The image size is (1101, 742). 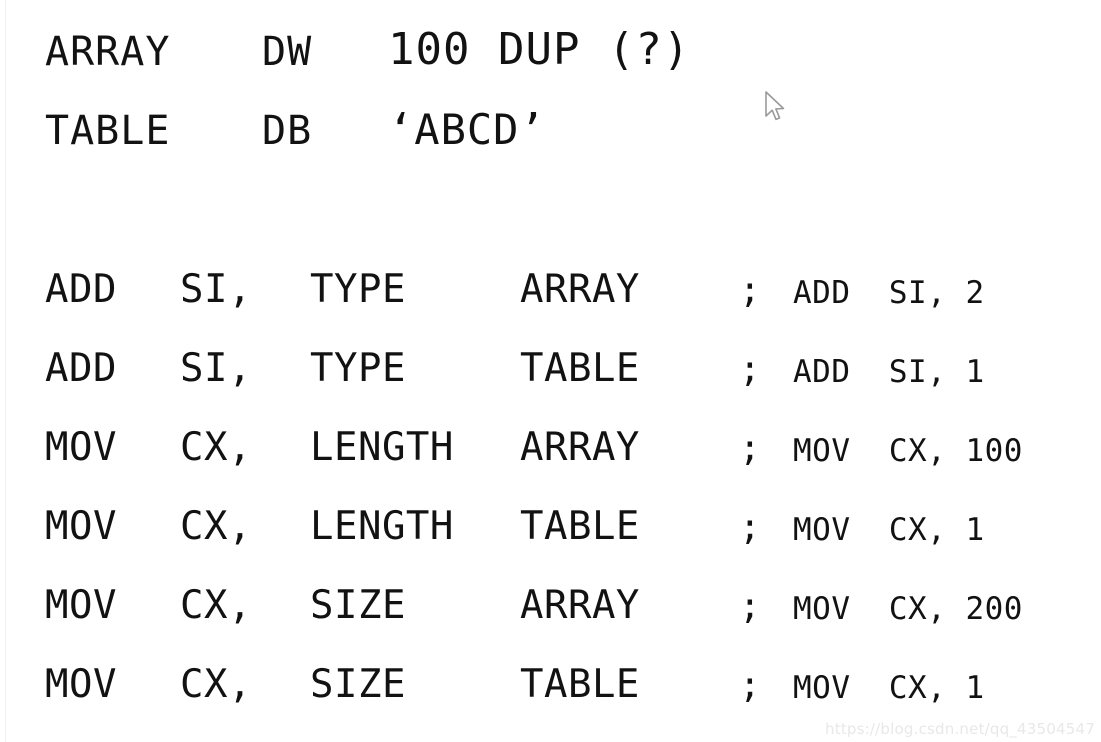 What do you see at coordinates (960, 729) in the screenshot?
I see `watermark-text: https://blog.csdn.net/qq_43504547` at bounding box center [960, 729].